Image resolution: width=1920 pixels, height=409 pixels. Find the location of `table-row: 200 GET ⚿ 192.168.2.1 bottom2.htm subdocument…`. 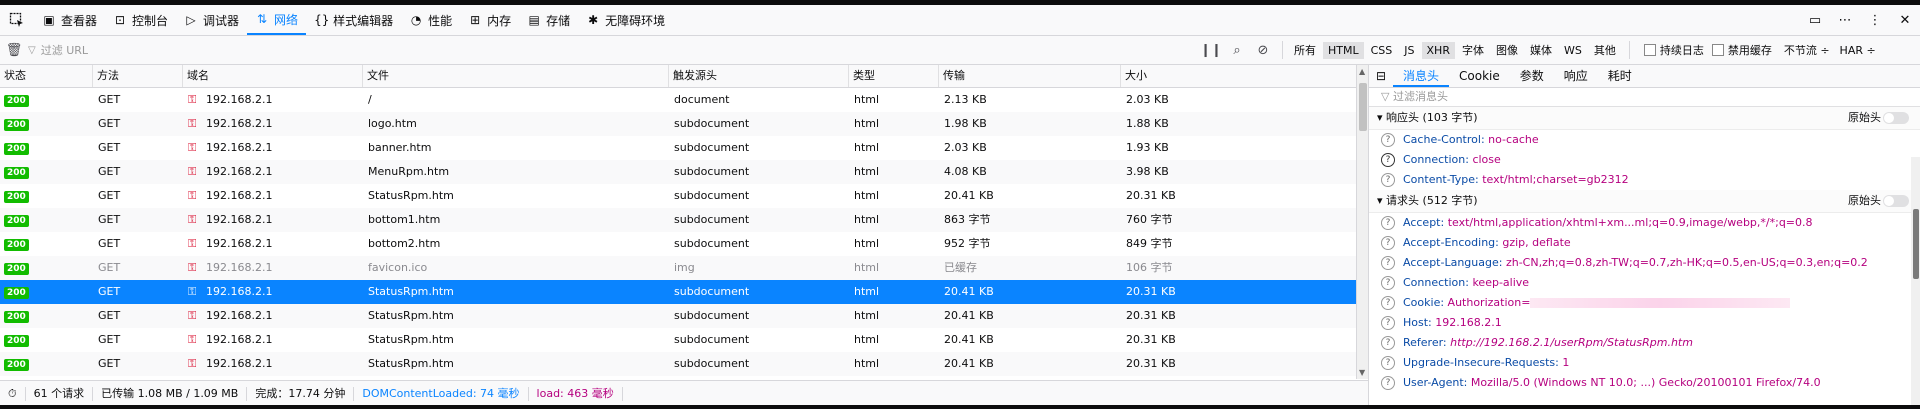

table-row: 200 GET ⚿ 192.168.2.1 bottom2.htm subdocument… is located at coordinates (678, 244).